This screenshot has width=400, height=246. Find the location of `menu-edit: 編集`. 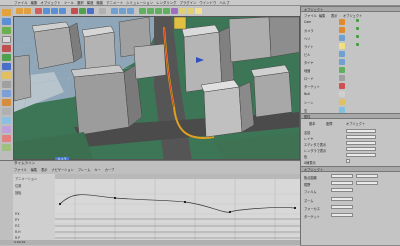

menu-edit: 編集 is located at coordinates (34, 2).